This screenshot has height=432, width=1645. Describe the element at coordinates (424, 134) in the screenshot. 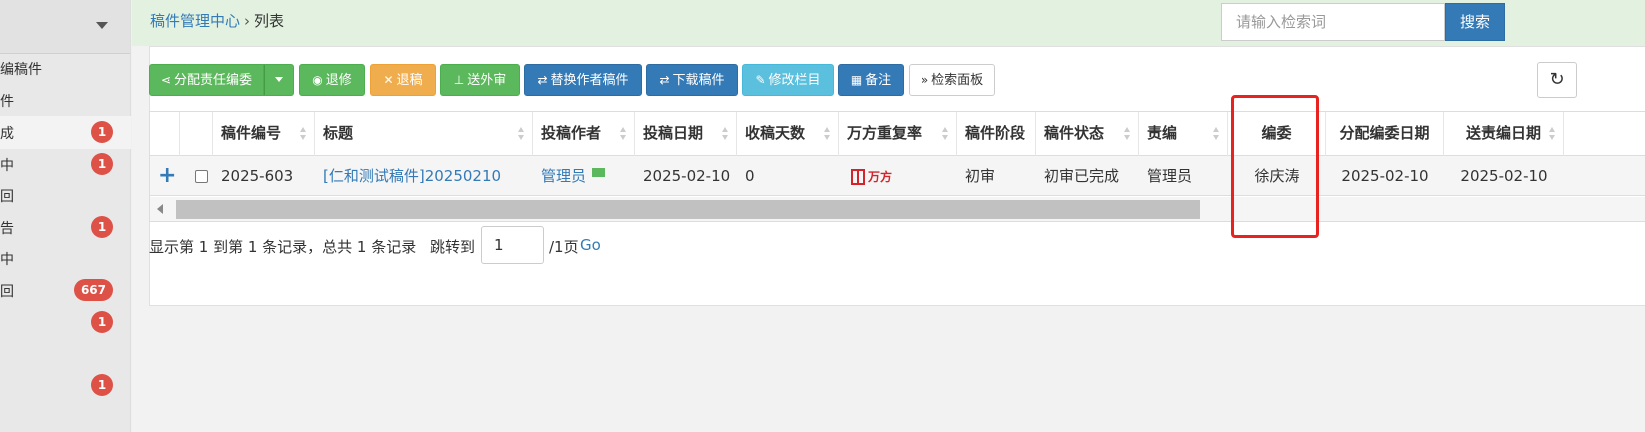

I see `column-header: 标题` at that location.